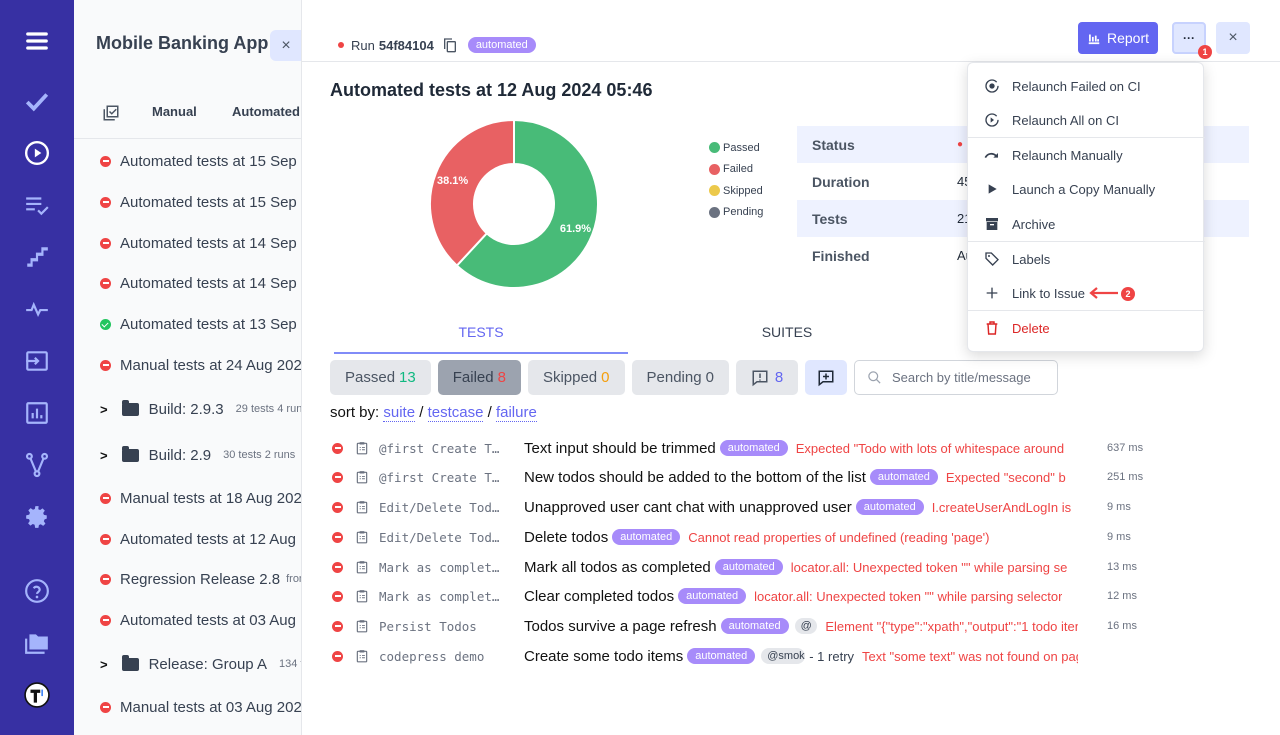 This screenshot has height=735, width=1280. What do you see at coordinates (197, 455) in the screenshot?
I see `run-group: > Build: 2.9 30 tests 2 runs` at bounding box center [197, 455].